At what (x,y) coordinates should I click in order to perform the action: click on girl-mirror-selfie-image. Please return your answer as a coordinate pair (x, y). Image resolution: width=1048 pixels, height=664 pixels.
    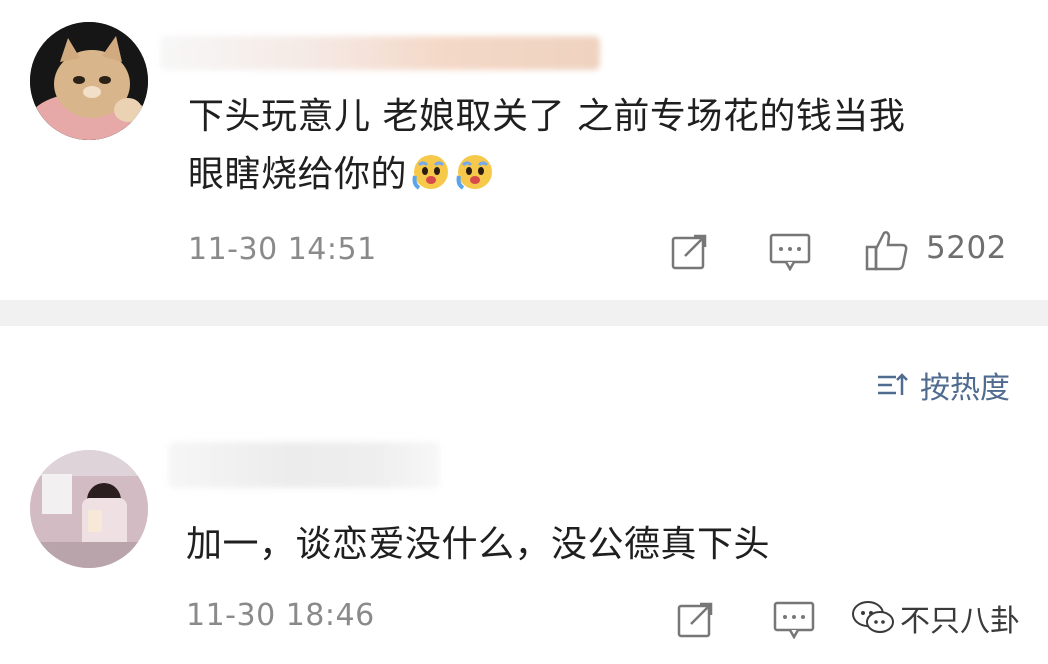
    Looking at the image, I should click on (89, 509).